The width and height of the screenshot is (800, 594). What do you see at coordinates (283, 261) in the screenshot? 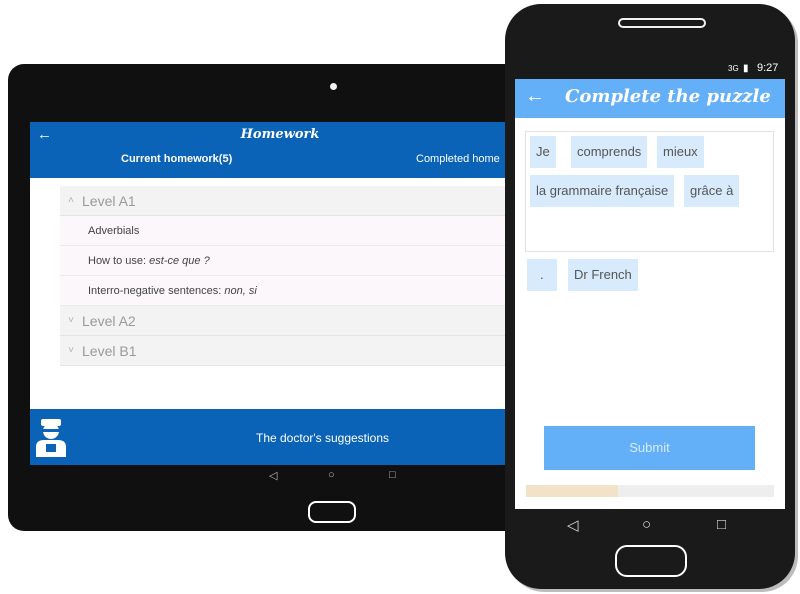
I see `list-item: How to use: est-ce que ?` at bounding box center [283, 261].